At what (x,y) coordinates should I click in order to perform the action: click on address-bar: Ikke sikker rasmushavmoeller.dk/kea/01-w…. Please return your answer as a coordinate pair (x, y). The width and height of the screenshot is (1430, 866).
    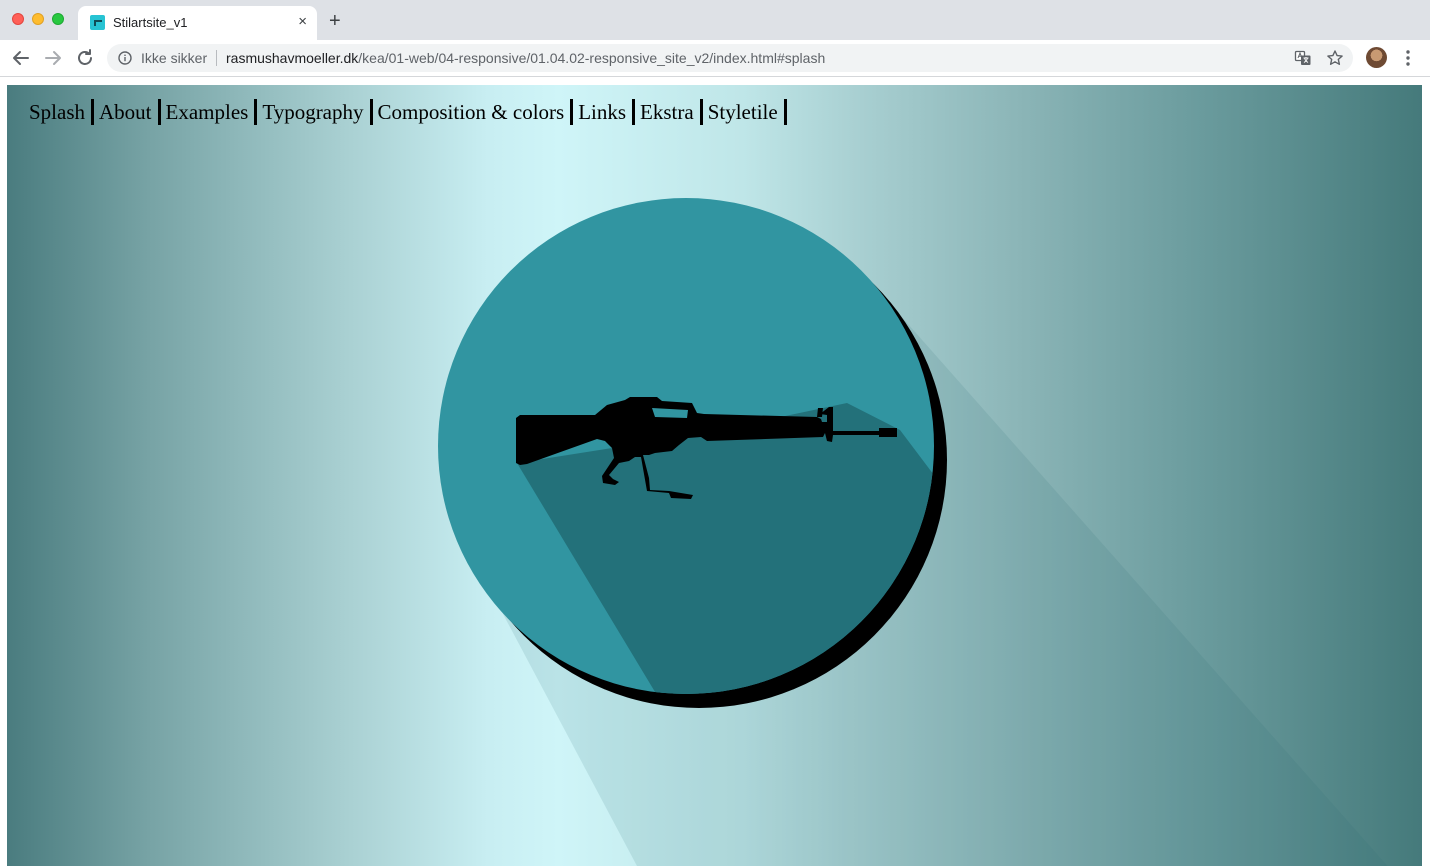
    Looking at the image, I should click on (730, 58).